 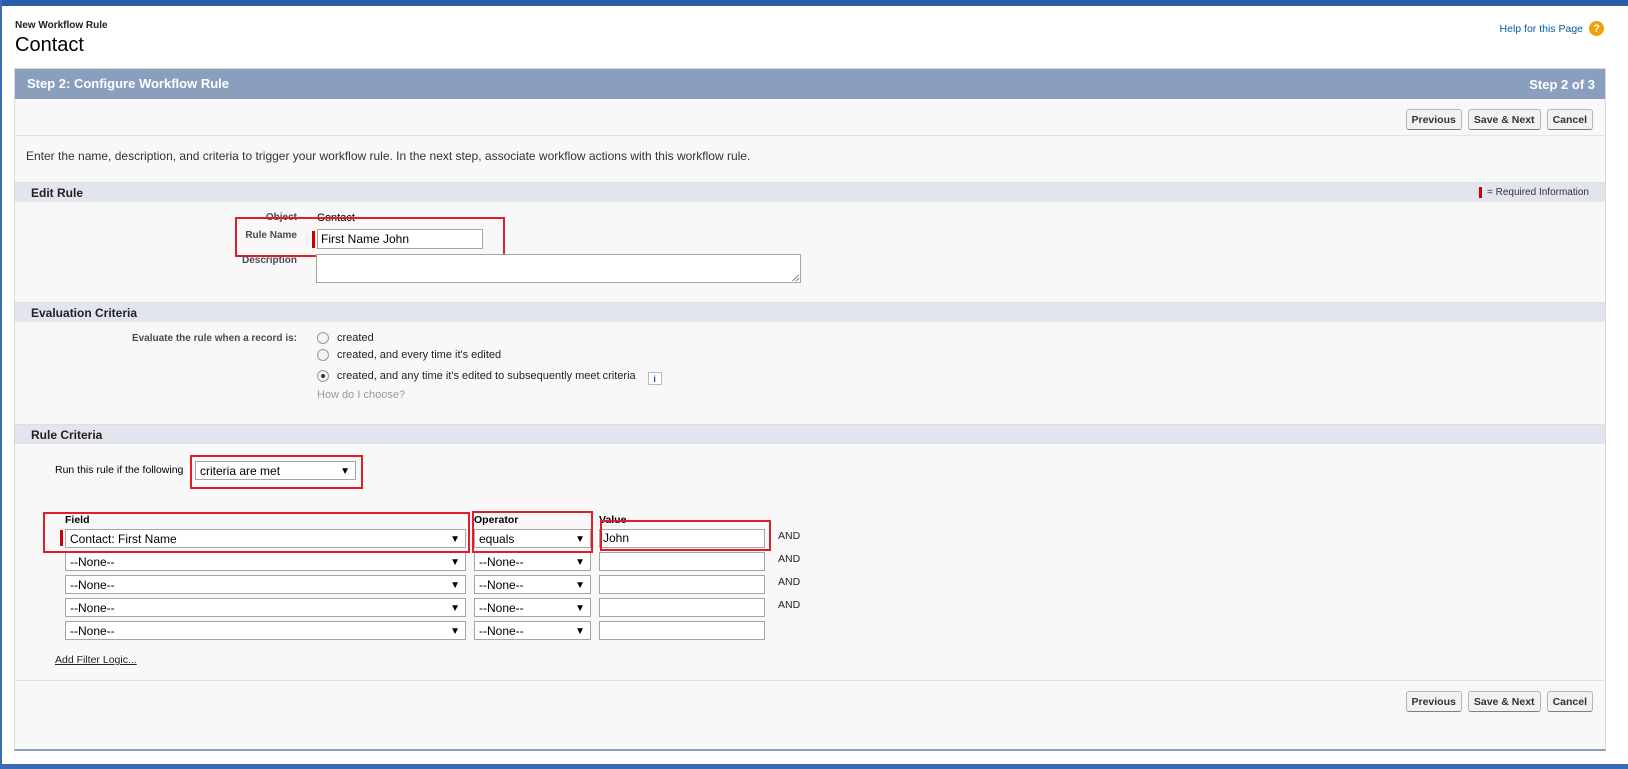 I want to click on radio-label: created, so click(x=355, y=338).